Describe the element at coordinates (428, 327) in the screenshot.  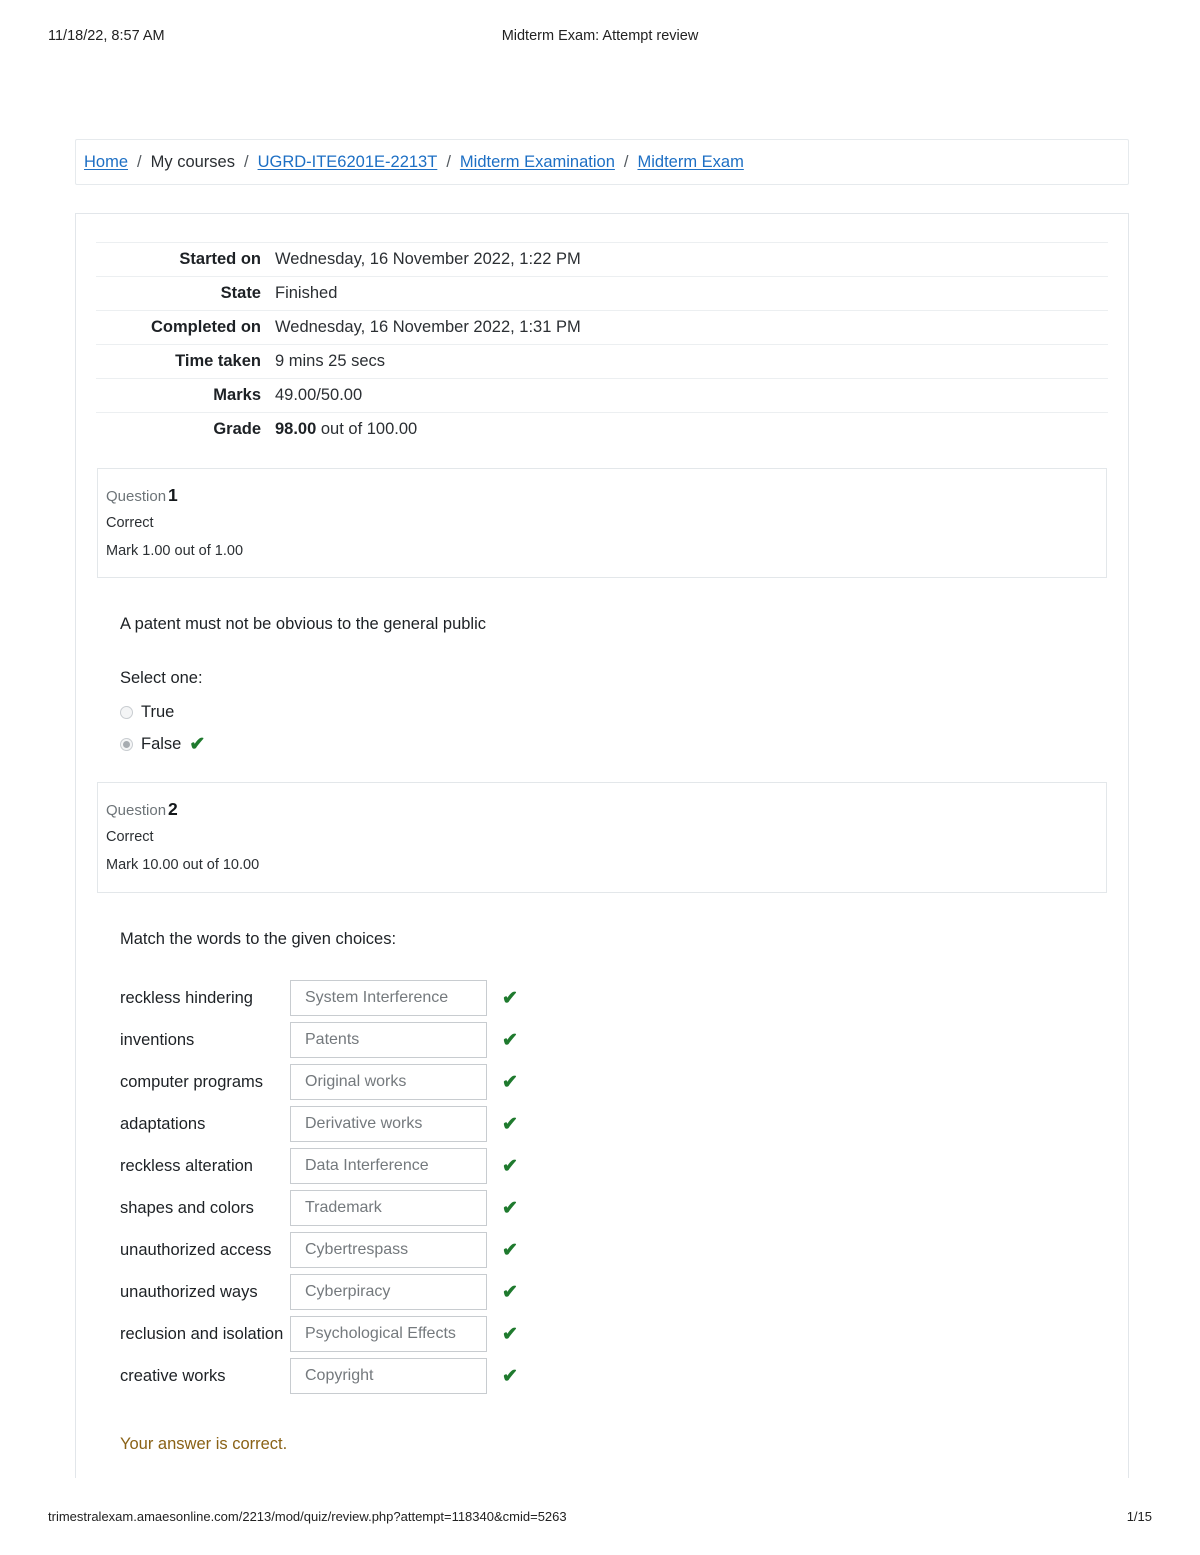
I see `summary-value-3: Wednesday, 16 November 2022, 1:31 PM` at that location.